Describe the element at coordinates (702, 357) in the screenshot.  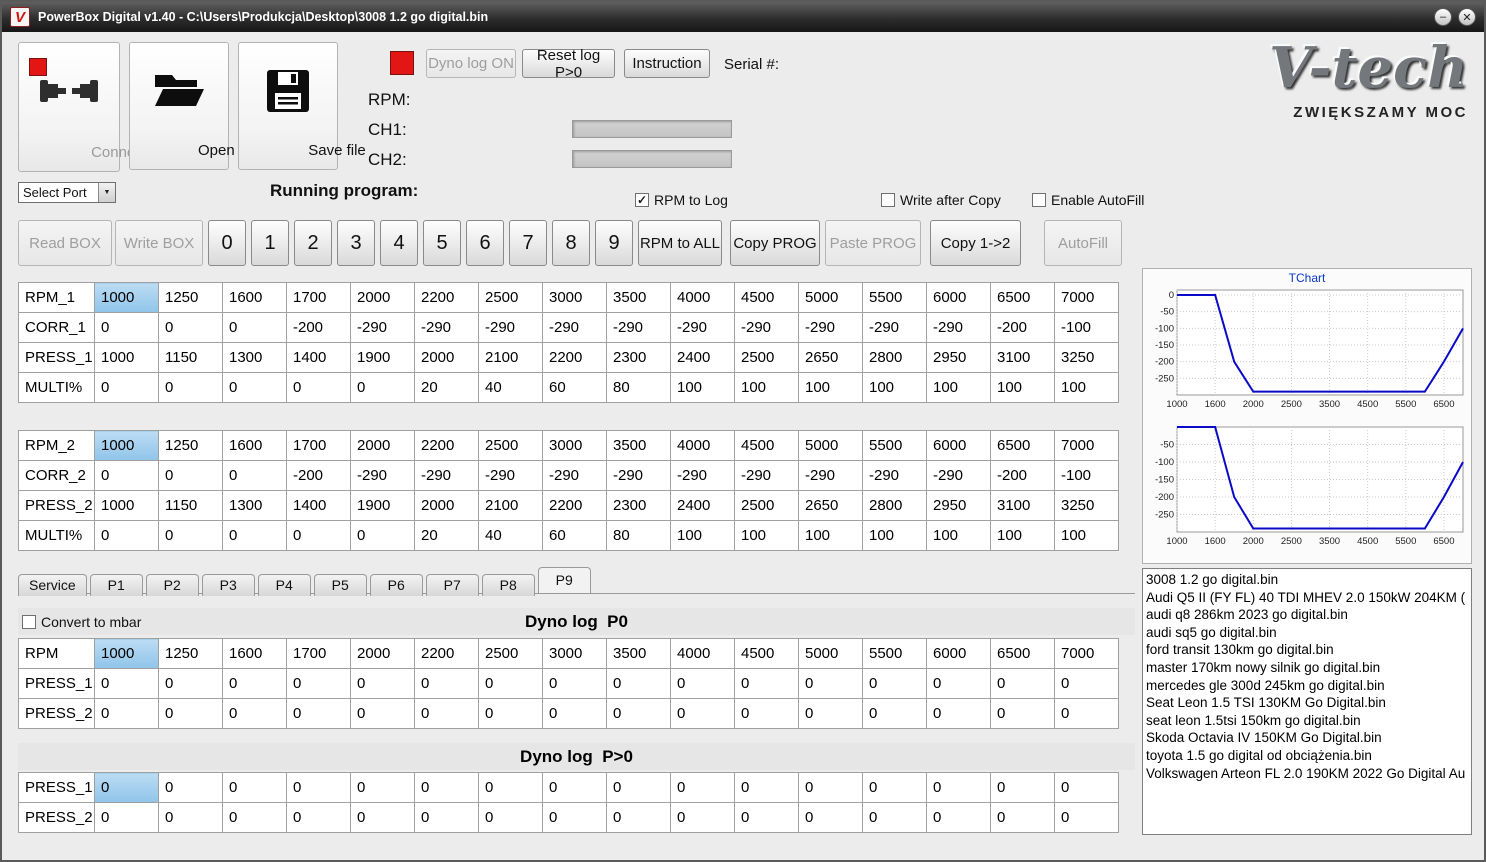
I see `table-cell: 2400` at that location.